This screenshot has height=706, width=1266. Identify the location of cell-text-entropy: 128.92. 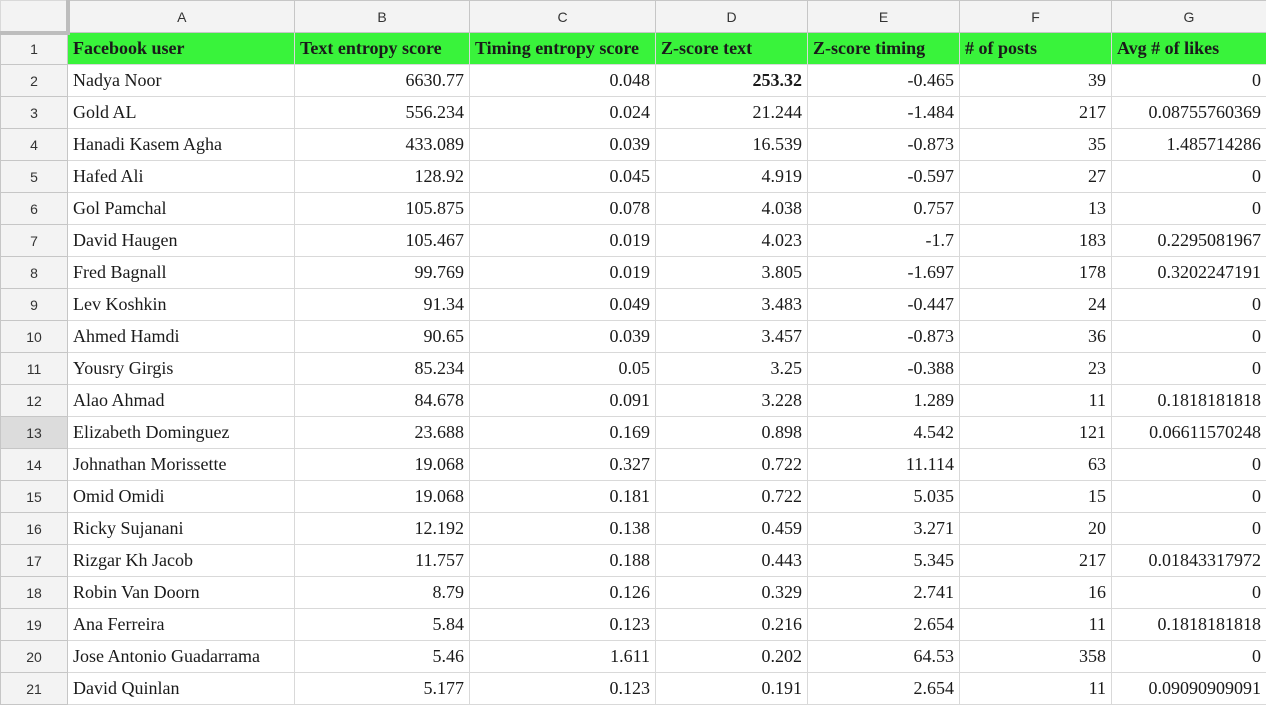
(382, 176).